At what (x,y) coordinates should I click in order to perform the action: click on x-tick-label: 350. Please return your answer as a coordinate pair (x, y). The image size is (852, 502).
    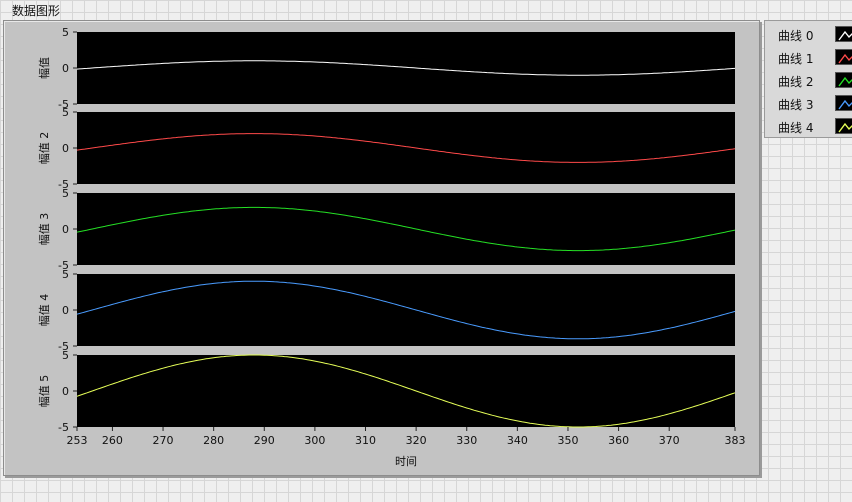
    Looking at the image, I should click on (567, 440).